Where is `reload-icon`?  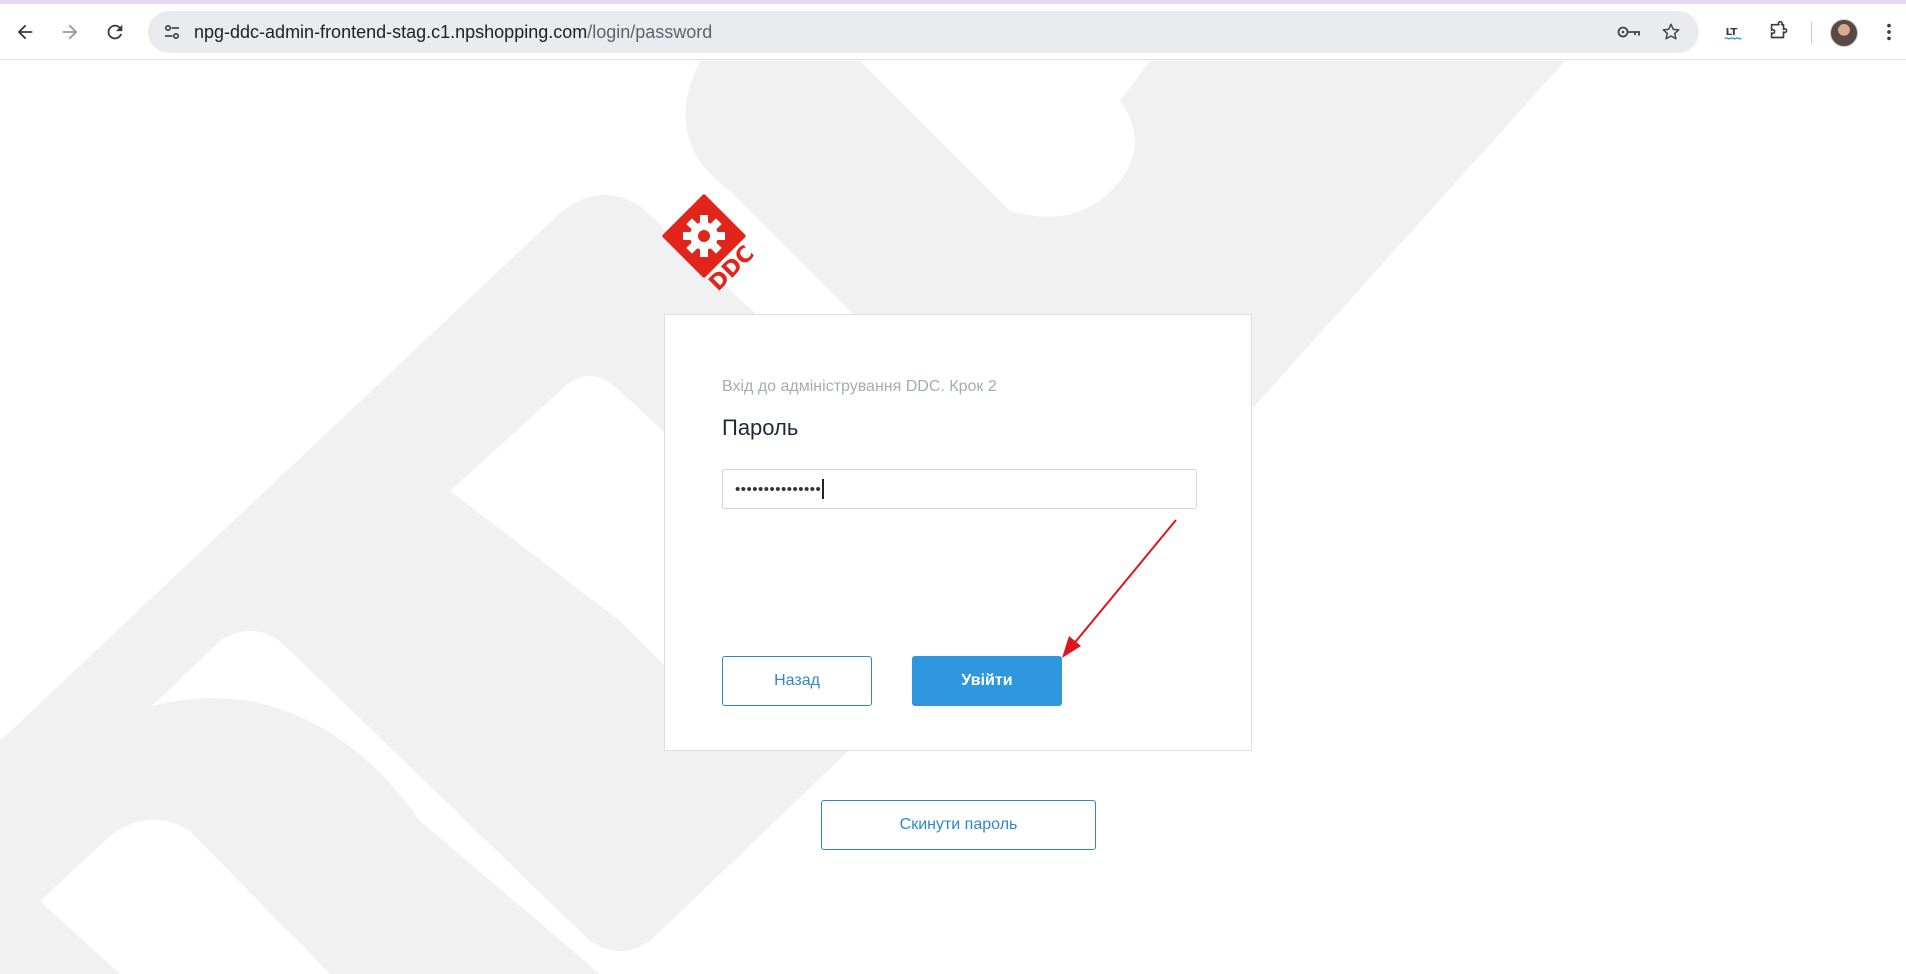
reload-icon is located at coordinates (115, 32).